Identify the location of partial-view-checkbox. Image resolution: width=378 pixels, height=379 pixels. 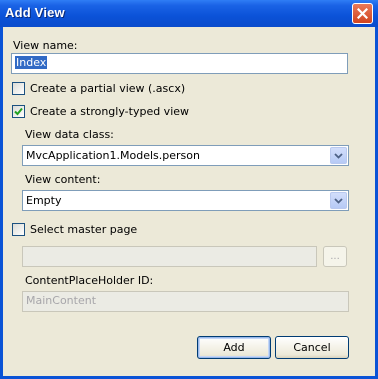
(18, 88).